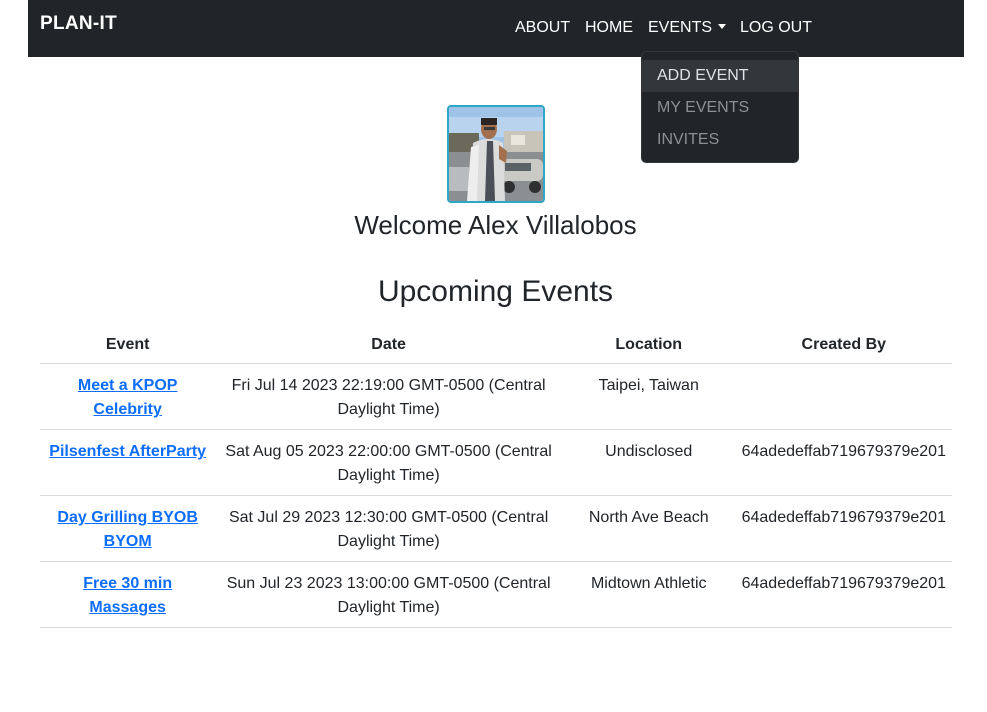 This screenshot has width=987, height=712. What do you see at coordinates (843, 345) in the screenshot?
I see `column-header-created-by: Created By` at bounding box center [843, 345].